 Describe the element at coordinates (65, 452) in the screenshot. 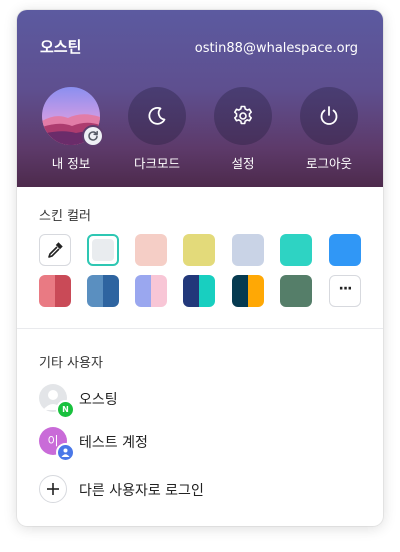

I see `whale-badge-icon` at that location.